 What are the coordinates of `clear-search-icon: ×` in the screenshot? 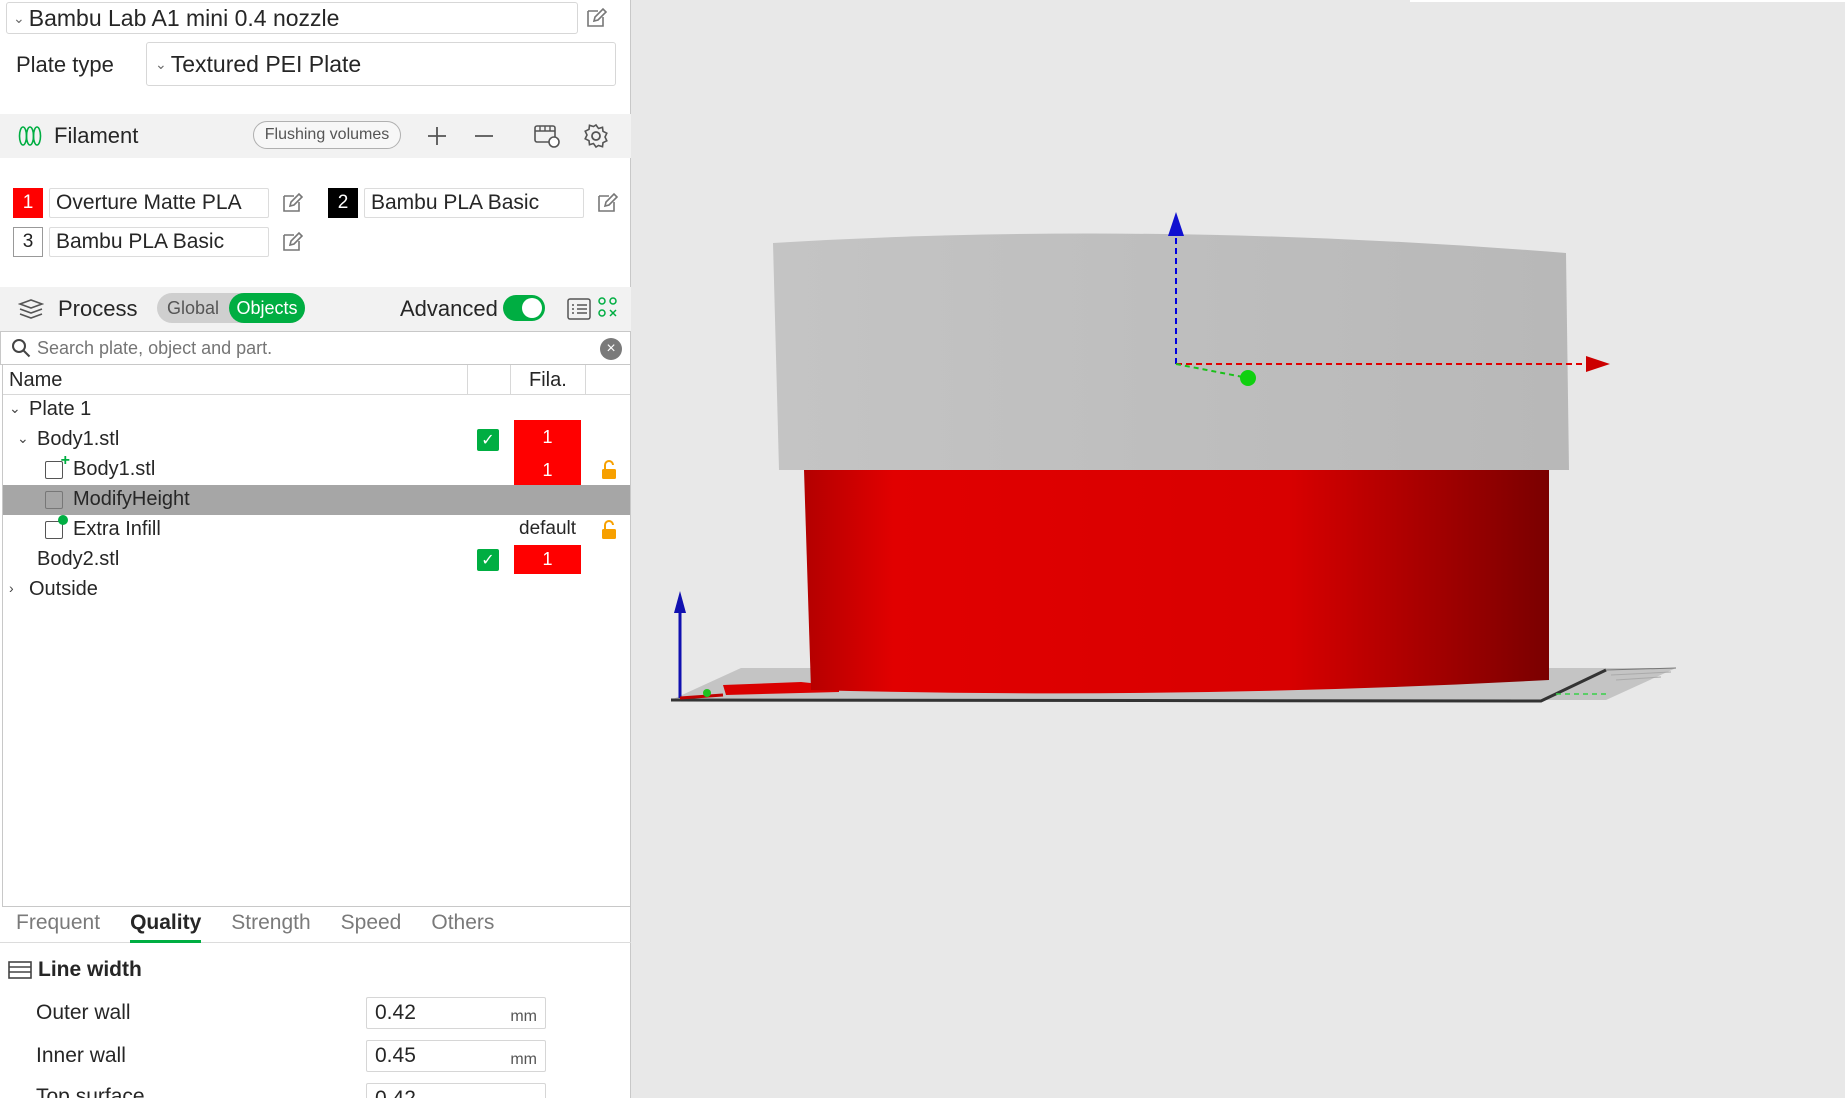 It's located at (611, 349).